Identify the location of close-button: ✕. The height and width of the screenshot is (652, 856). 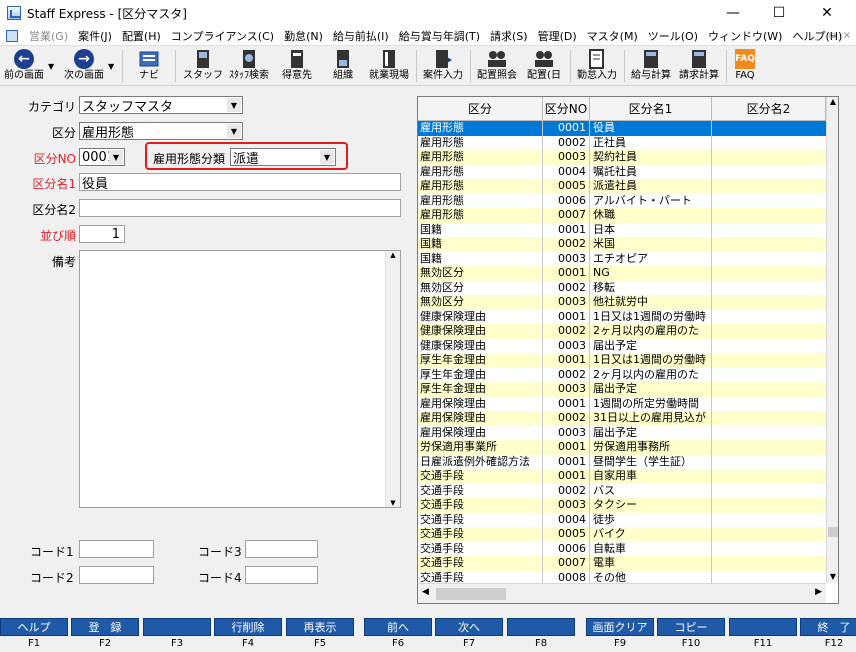
(827, 13).